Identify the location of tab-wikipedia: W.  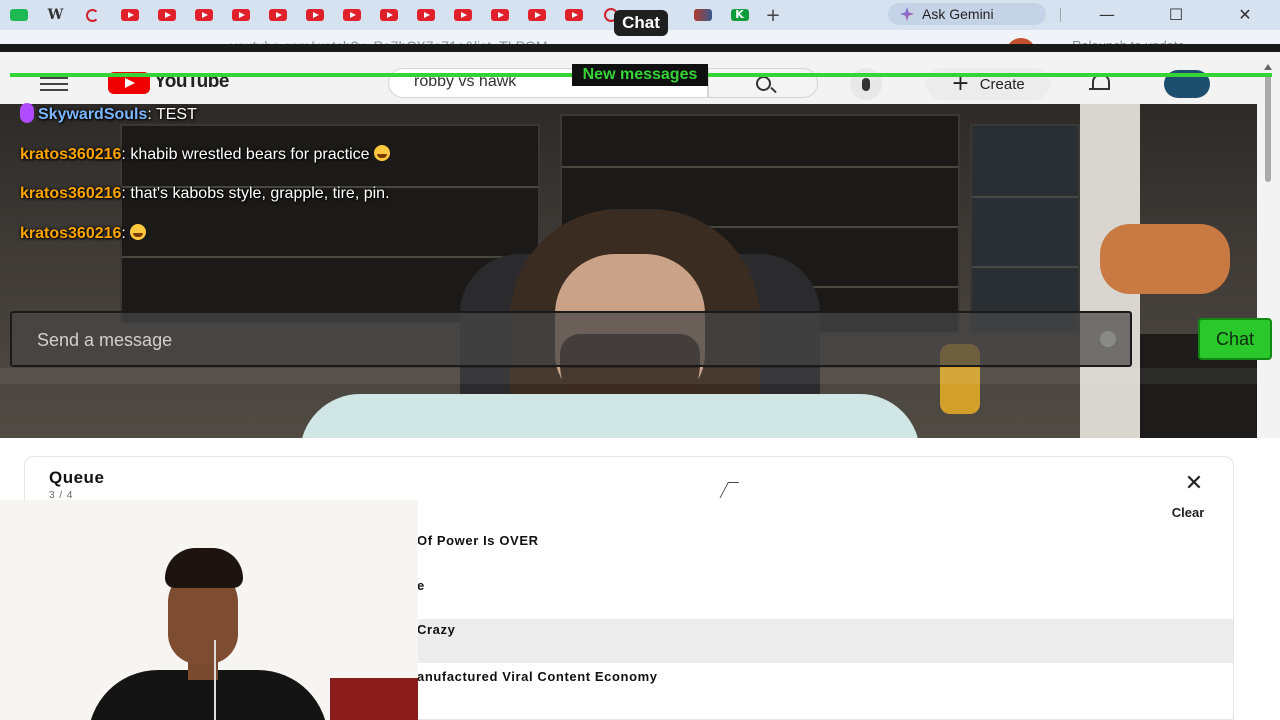
(55, 15).